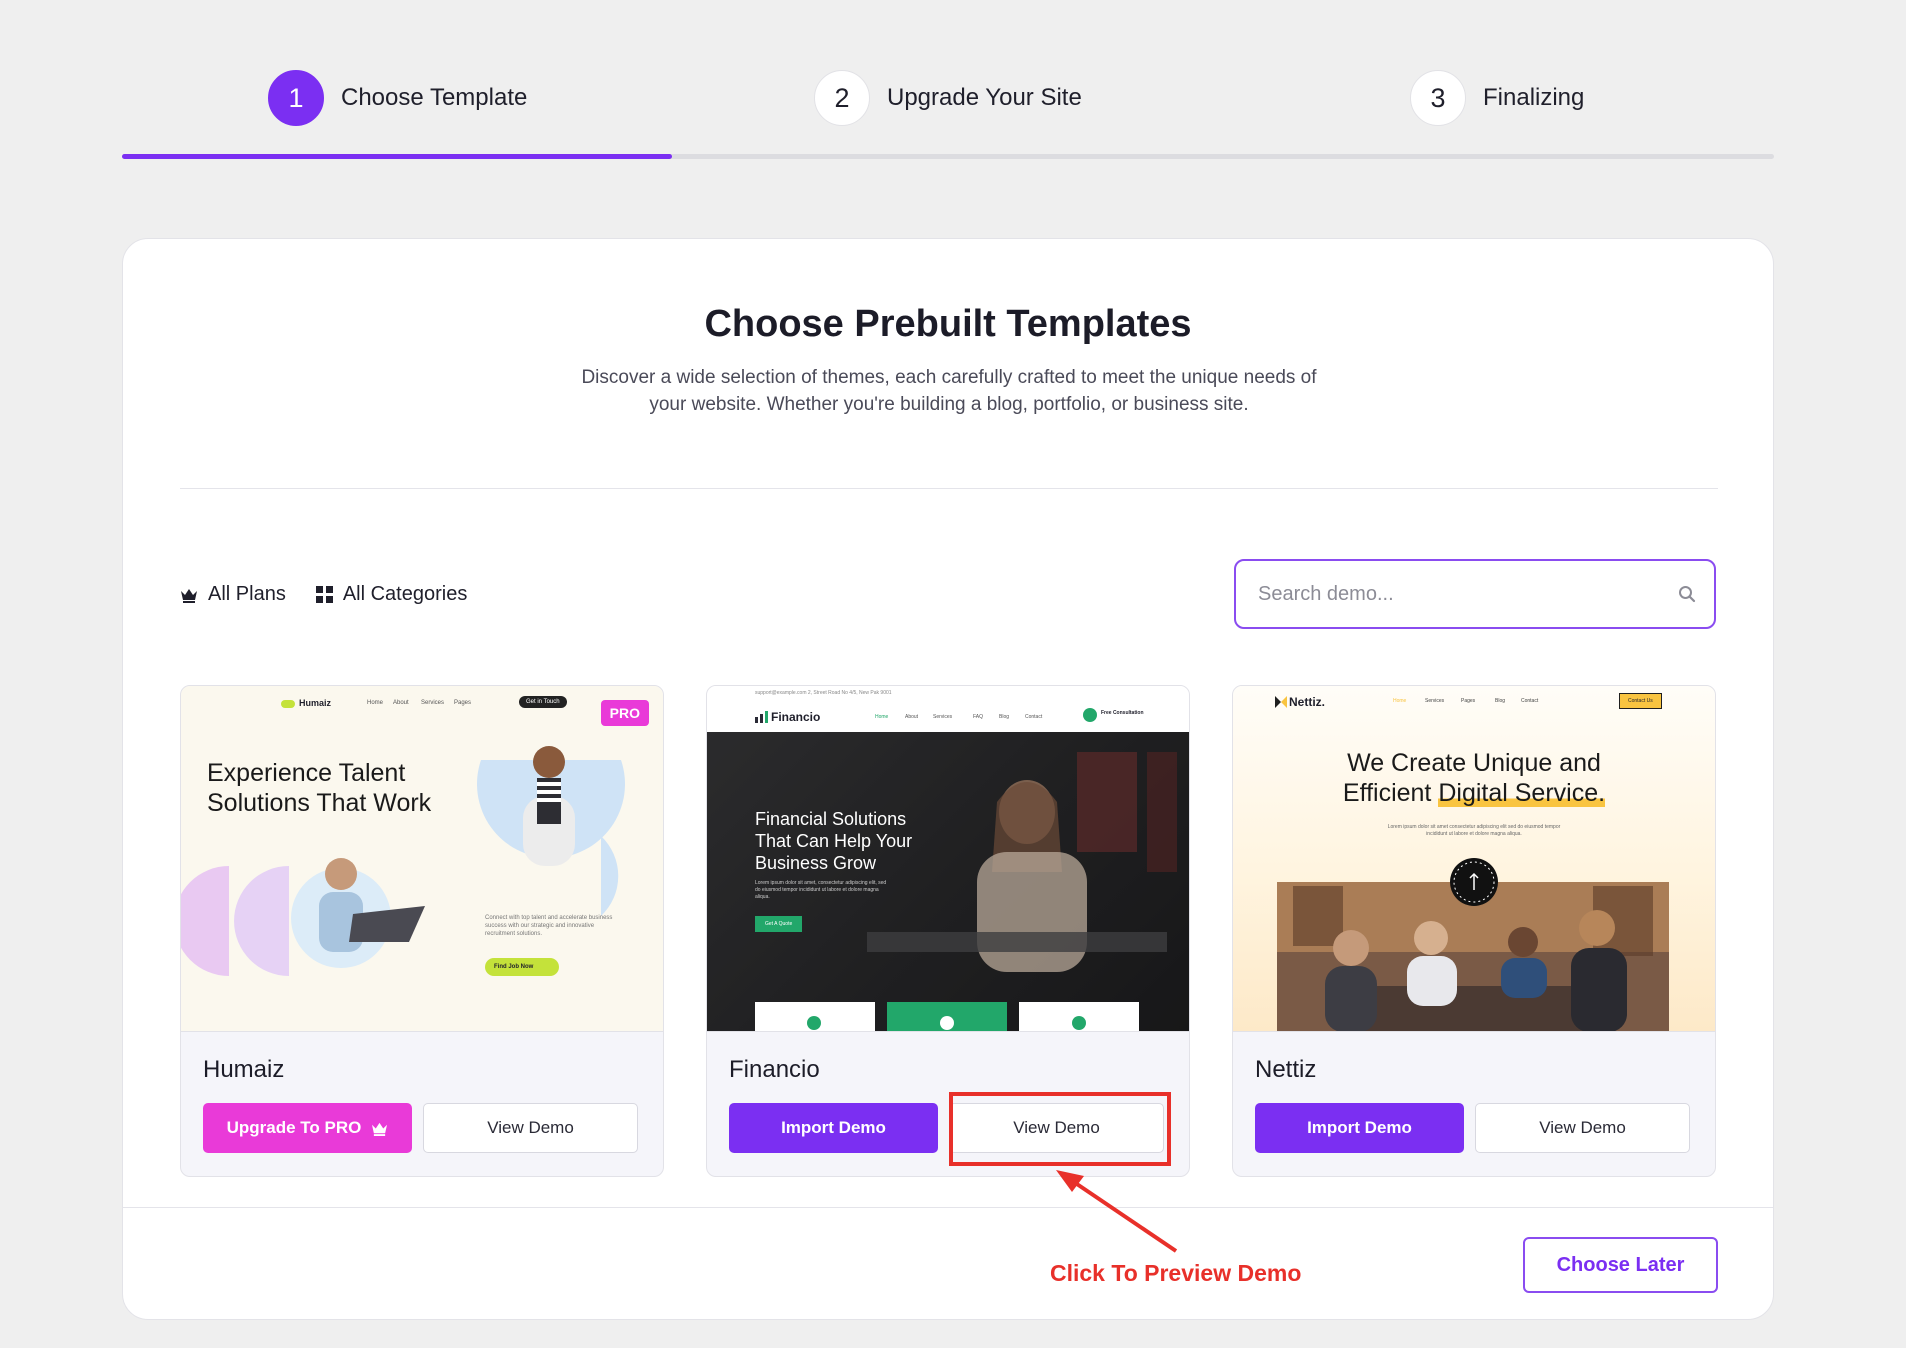  What do you see at coordinates (796, 717) in the screenshot?
I see `preview-logo: Financio` at bounding box center [796, 717].